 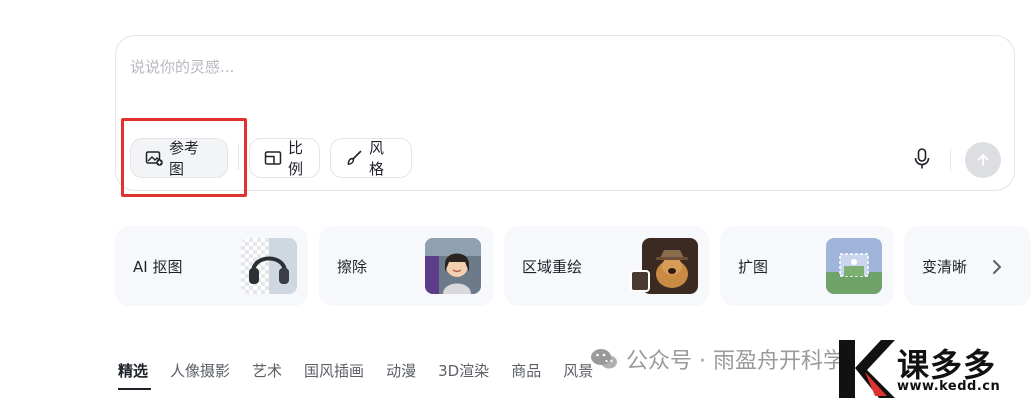 I want to click on style-label: 风格, so click(x=377, y=158).